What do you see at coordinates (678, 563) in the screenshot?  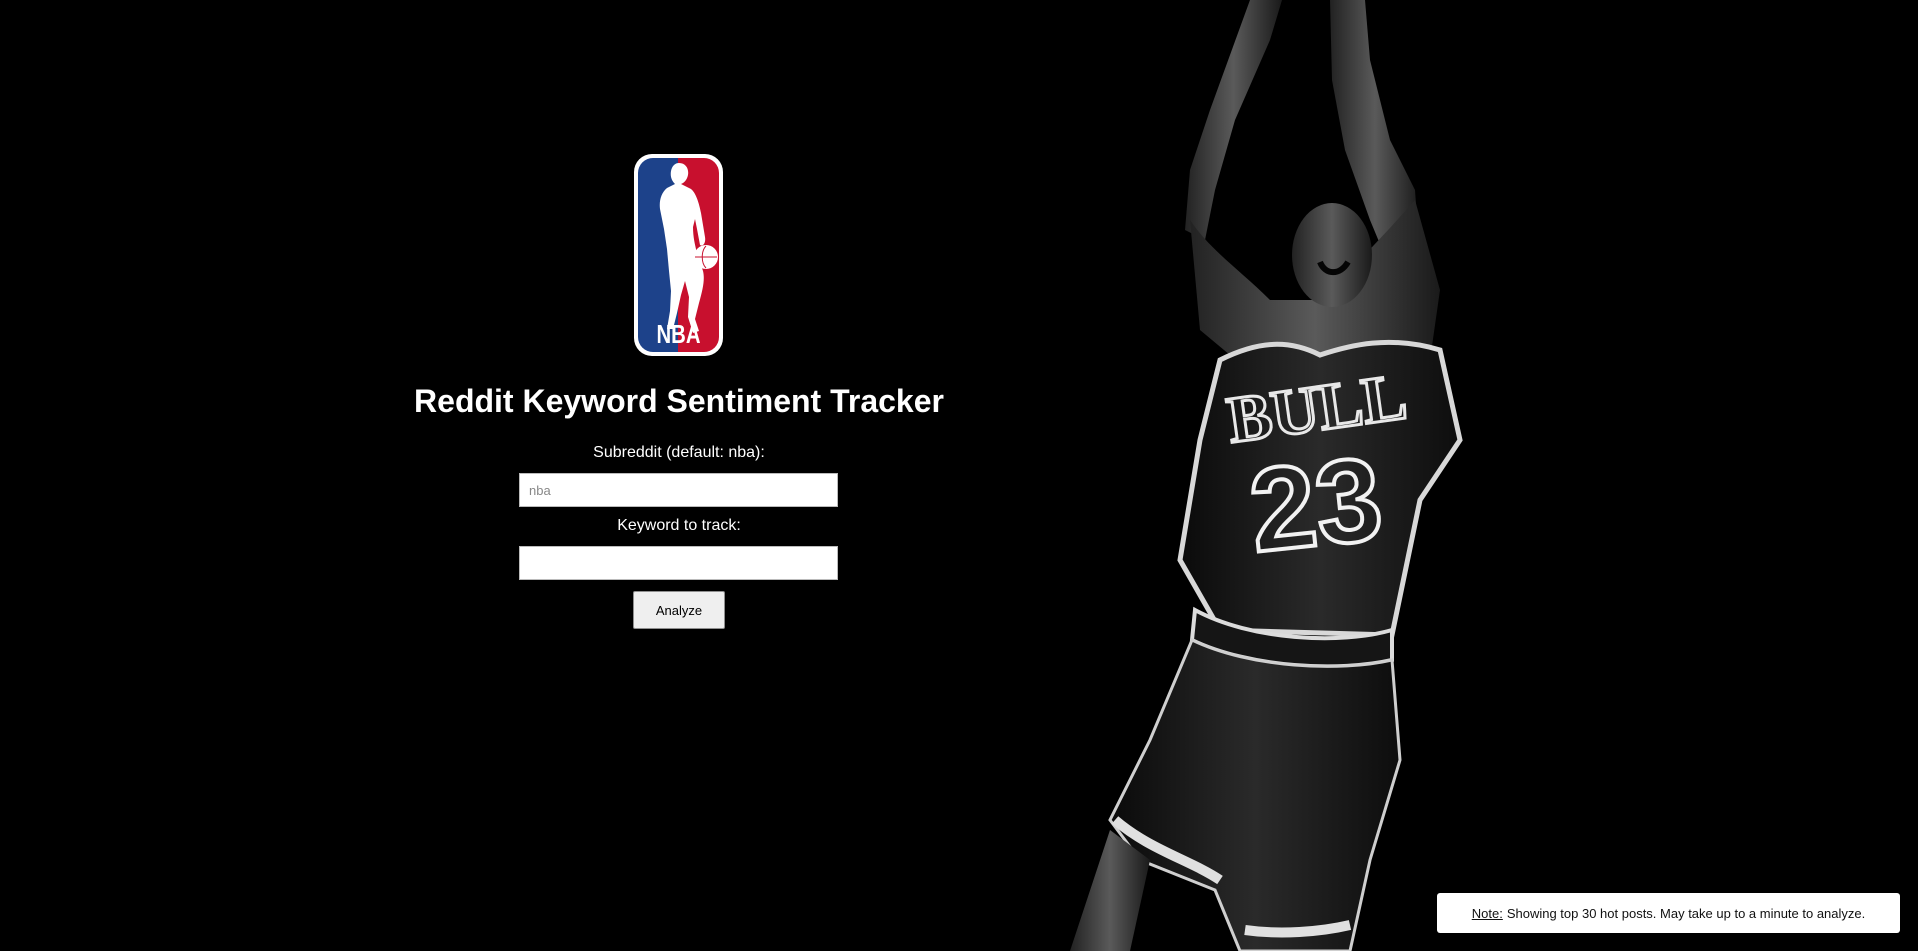 I see `keyword-input` at bounding box center [678, 563].